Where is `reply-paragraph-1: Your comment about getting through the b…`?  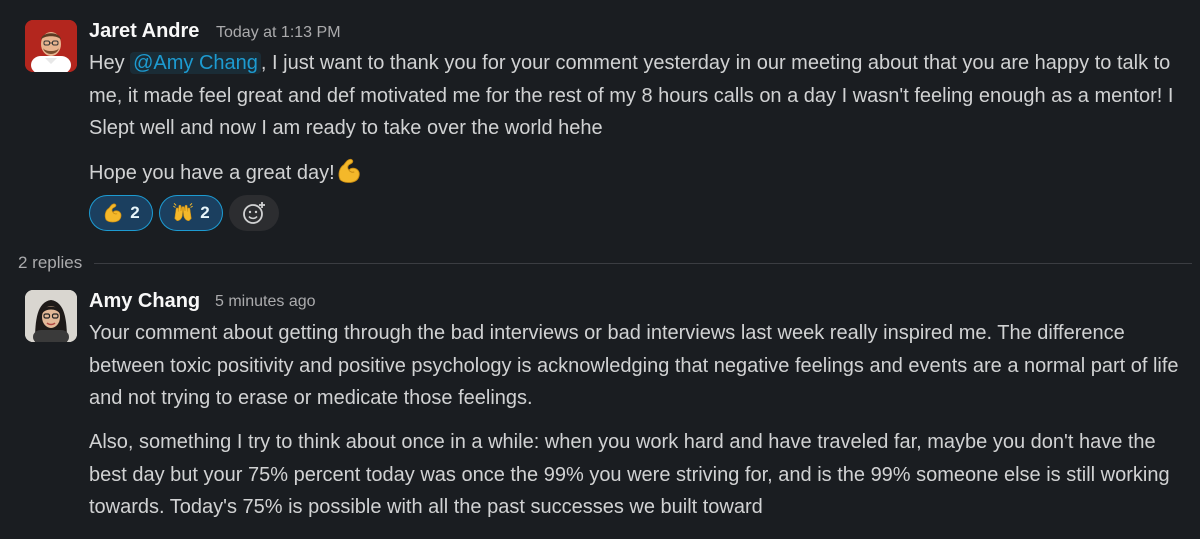
reply-paragraph-1: Your comment about getting through the b… is located at coordinates (634, 365).